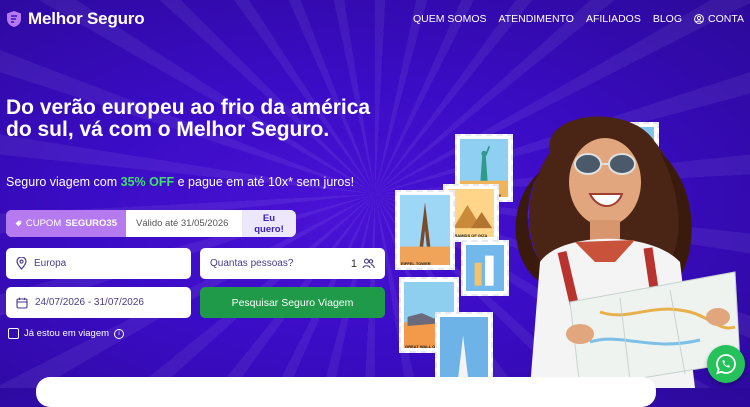 This screenshot has height=407, width=750. What do you see at coordinates (91, 223) in the screenshot?
I see `coupon-code: SEGURO35` at bounding box center [91, 223].